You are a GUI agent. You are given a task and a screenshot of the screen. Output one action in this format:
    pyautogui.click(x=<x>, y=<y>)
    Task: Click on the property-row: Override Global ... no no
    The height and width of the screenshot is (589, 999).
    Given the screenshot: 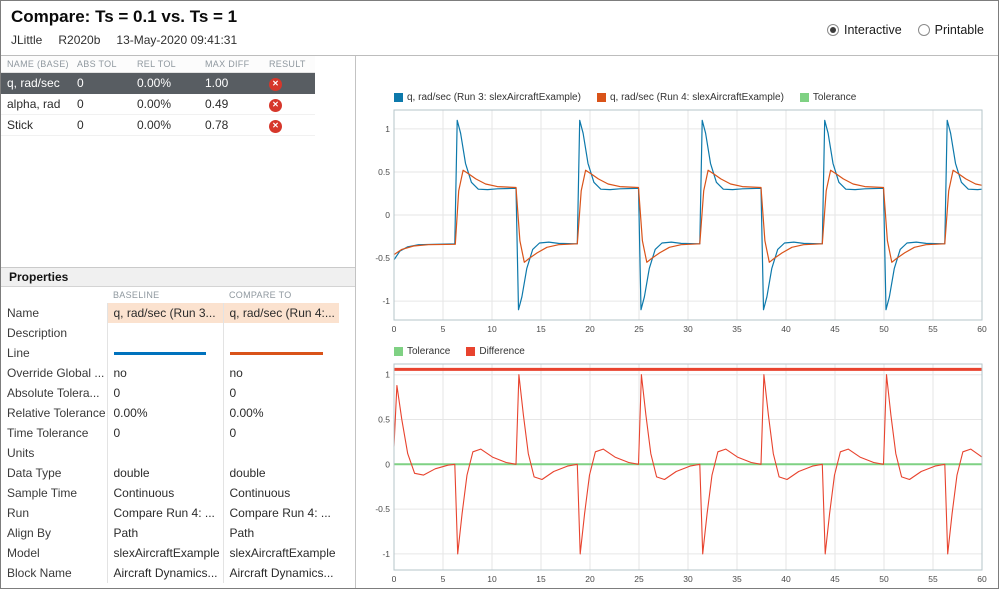 What is the action you would take?
    pyautogui.click(x=170, y=373)
    